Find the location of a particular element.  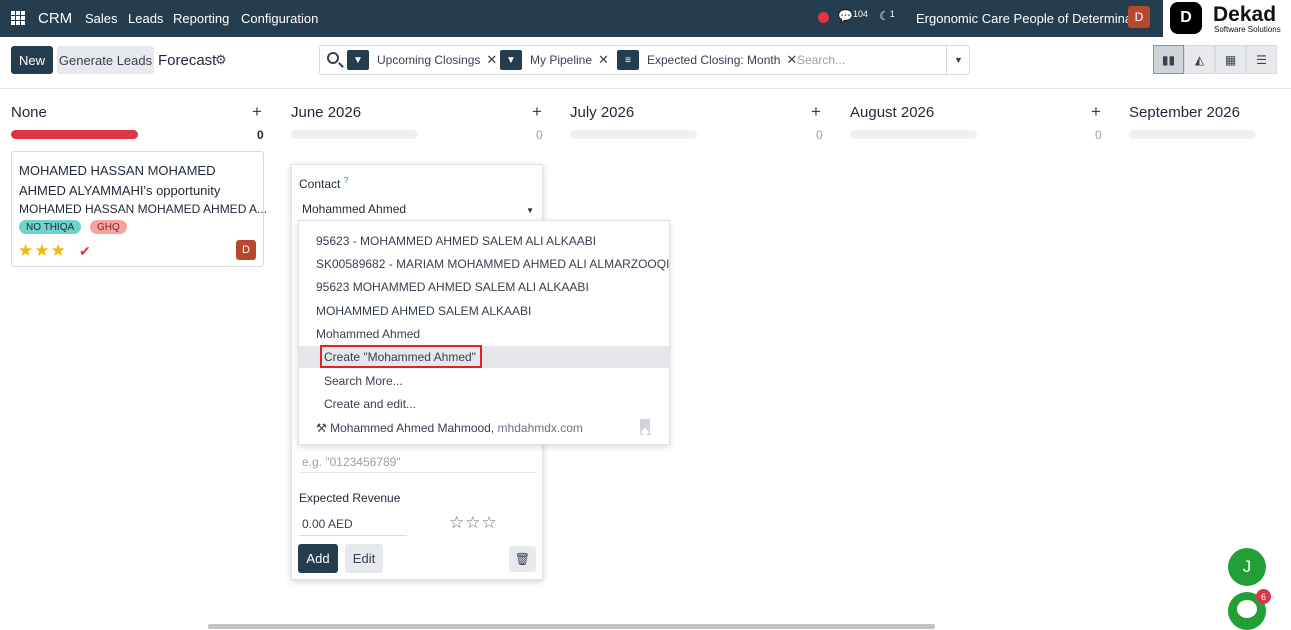

bookmark-icon is located at coordinates (645, 427).